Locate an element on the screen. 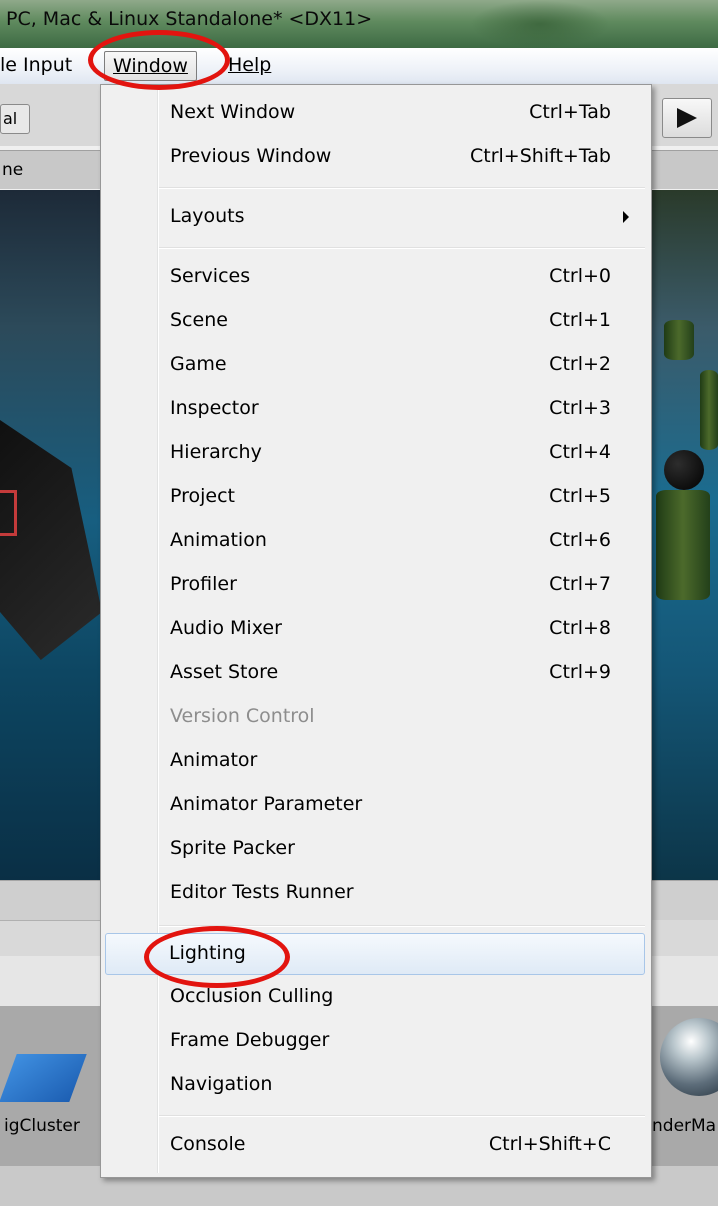 The height and width of the screenshot is (1206, 718). menu-item-sprite-packer: Sprite Packer is located at coordinates (375, 849).